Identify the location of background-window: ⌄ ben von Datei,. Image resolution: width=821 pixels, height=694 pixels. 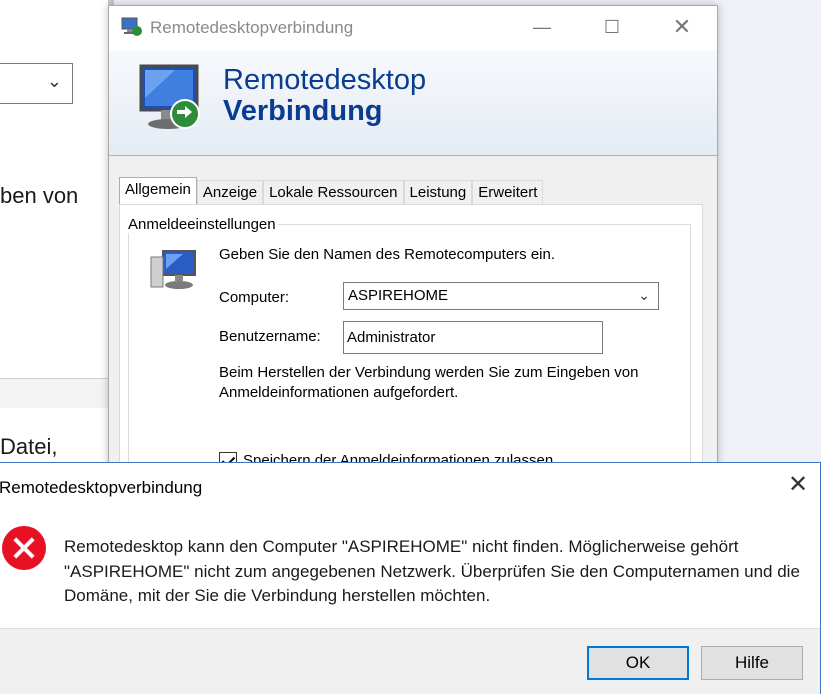
(54, 235).